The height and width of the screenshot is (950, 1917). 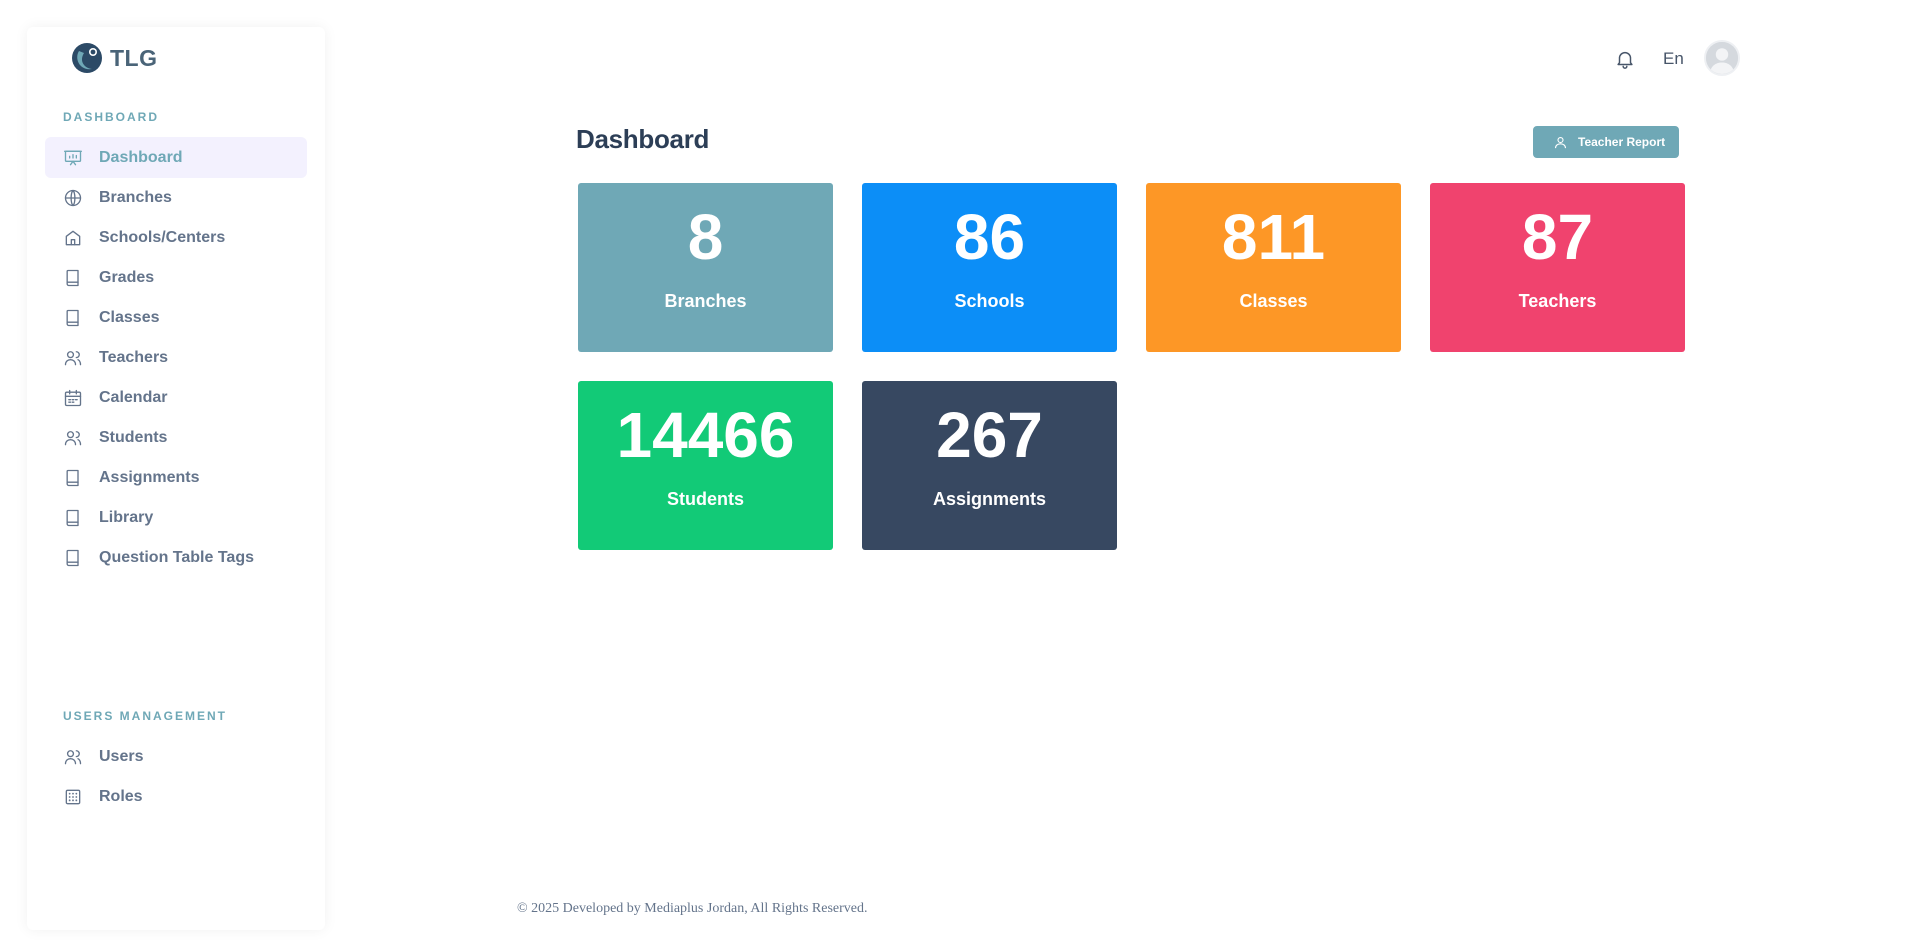 What do you see at coordinates (135, 197) in the screenshot?
I see `sidebar-item-label: Branches` at bounding box center [135, 197].